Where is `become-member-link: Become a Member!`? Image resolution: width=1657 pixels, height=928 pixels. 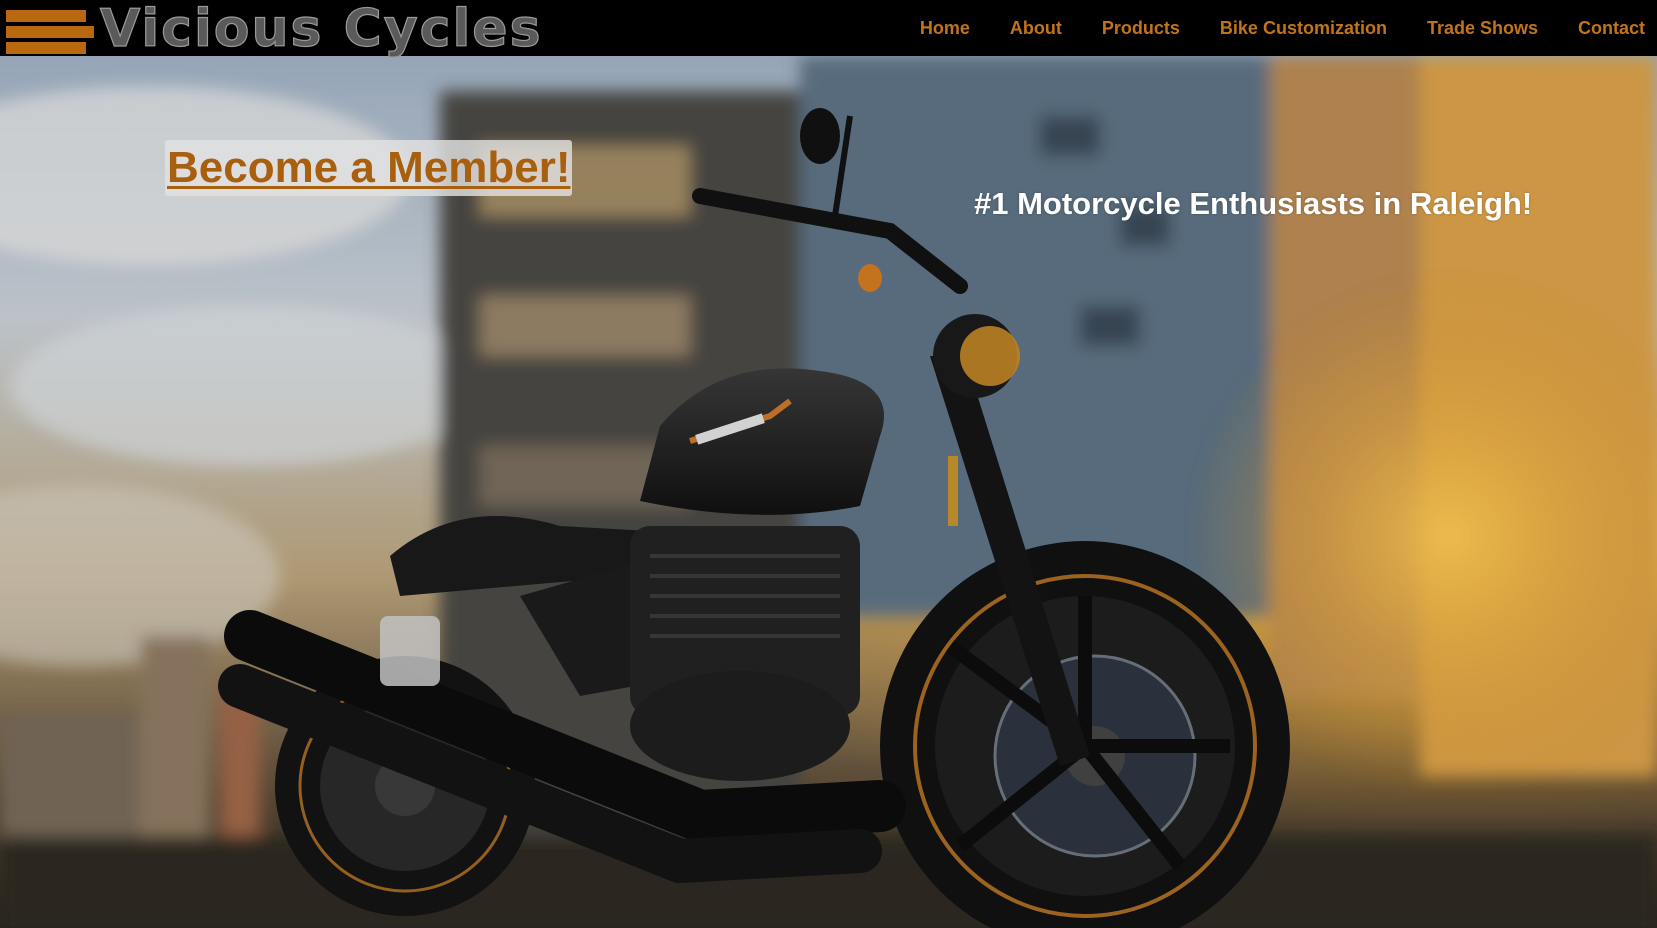 become-member-link: Become a Member! is located at coordinates (368, 168).